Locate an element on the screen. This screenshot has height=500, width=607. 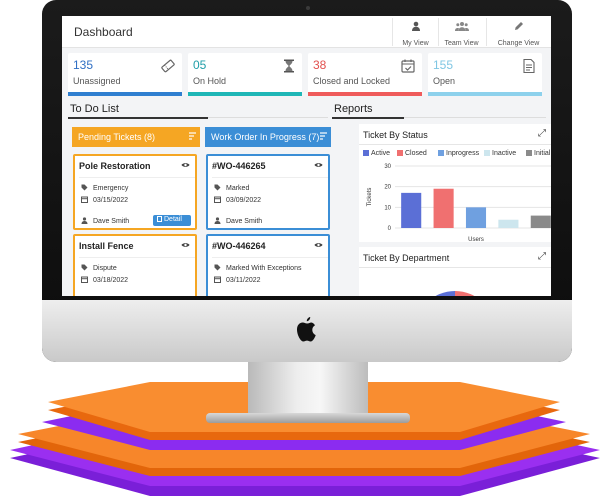
bar-initial is located at coordinates (540, 221).